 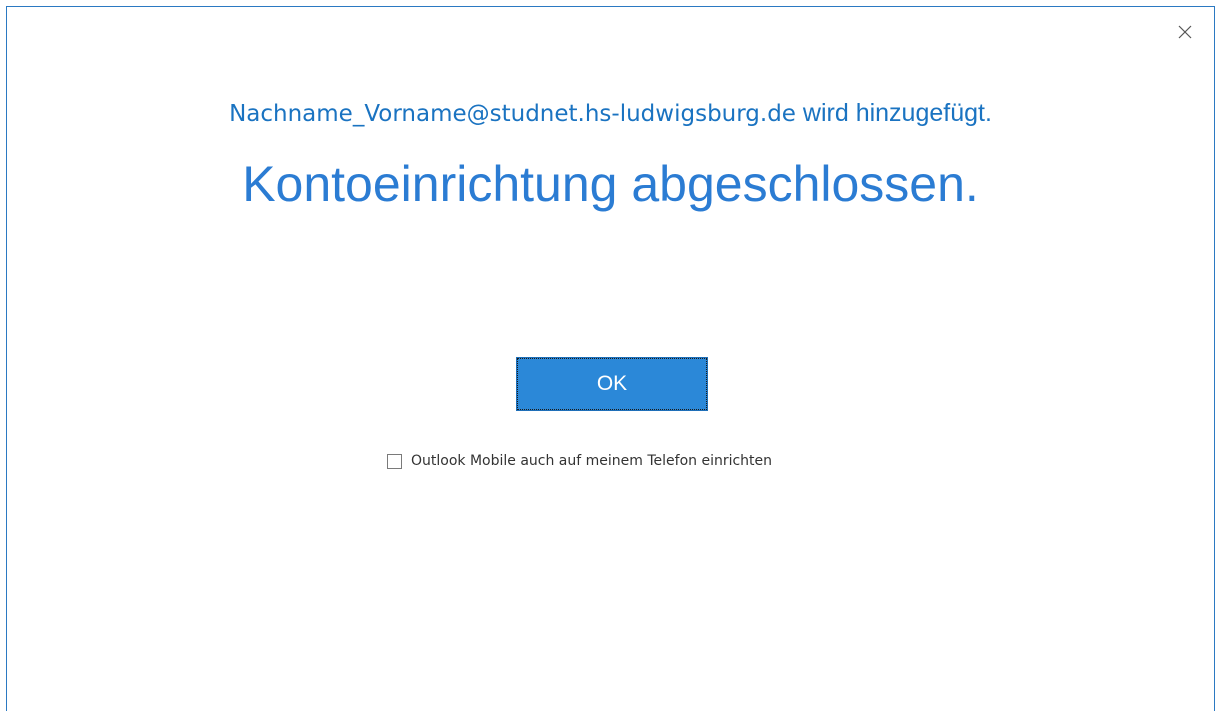 I want to click on close-button, so click(x=1185, y=32).